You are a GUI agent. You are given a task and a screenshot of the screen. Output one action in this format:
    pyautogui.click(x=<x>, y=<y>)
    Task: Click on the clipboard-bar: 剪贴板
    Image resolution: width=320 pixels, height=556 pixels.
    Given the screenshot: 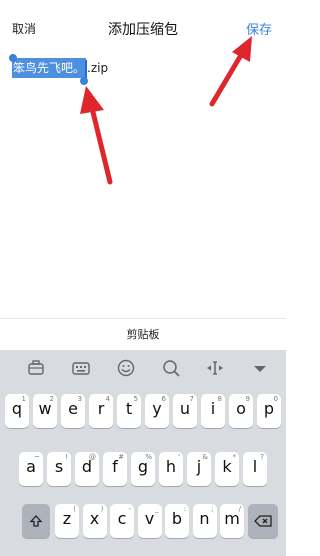 What is the action you would take?
    pyautogui.click(x=143, y=334)
    